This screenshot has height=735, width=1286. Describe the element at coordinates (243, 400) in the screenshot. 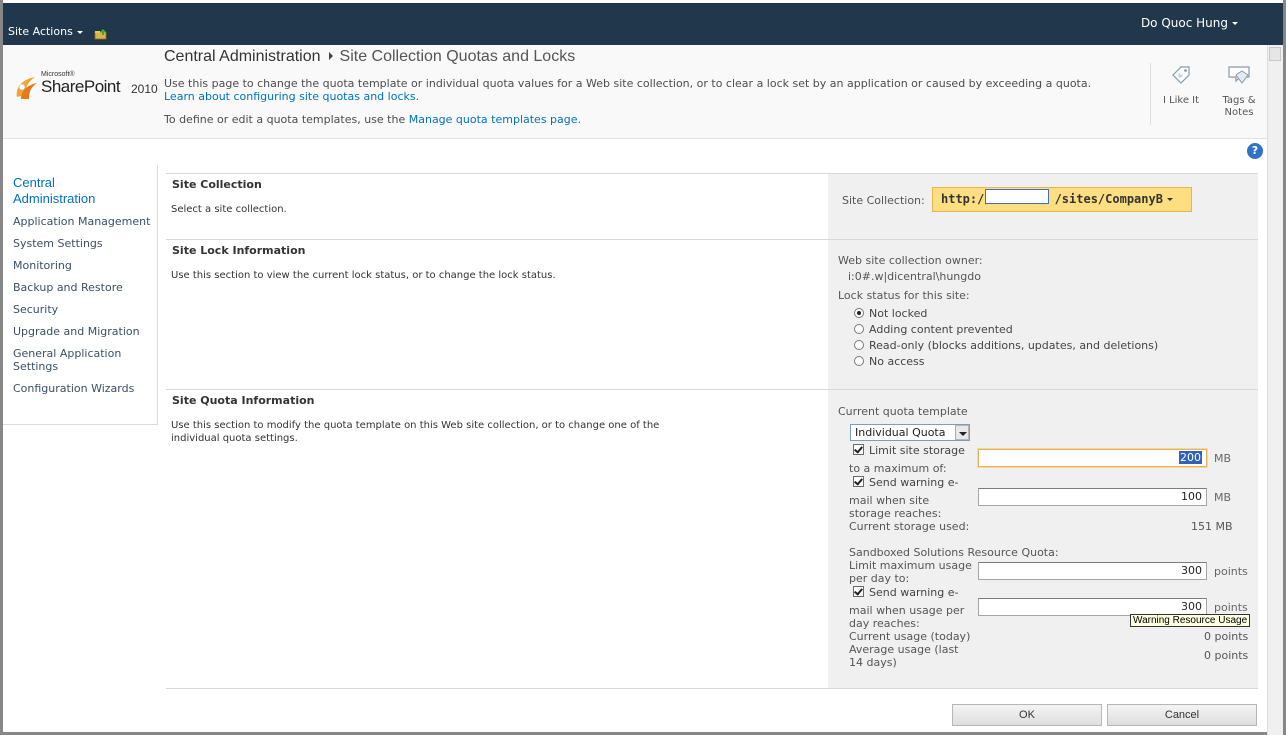

I see `section-title: Site Quota Information` at that location.